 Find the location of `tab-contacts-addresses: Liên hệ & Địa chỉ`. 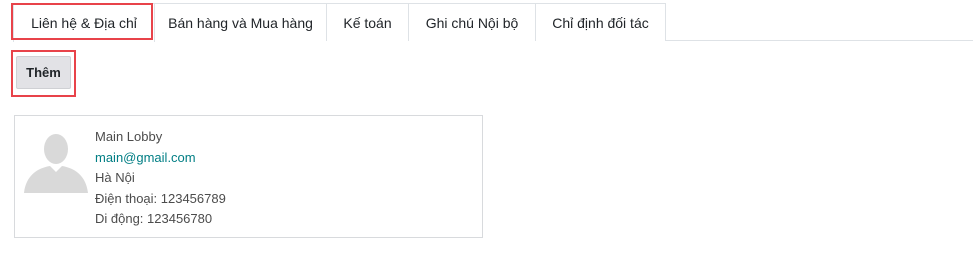

tab-contacts-addresses: Liên hệ & Địa chỉ is located at coordinates (84, 22).